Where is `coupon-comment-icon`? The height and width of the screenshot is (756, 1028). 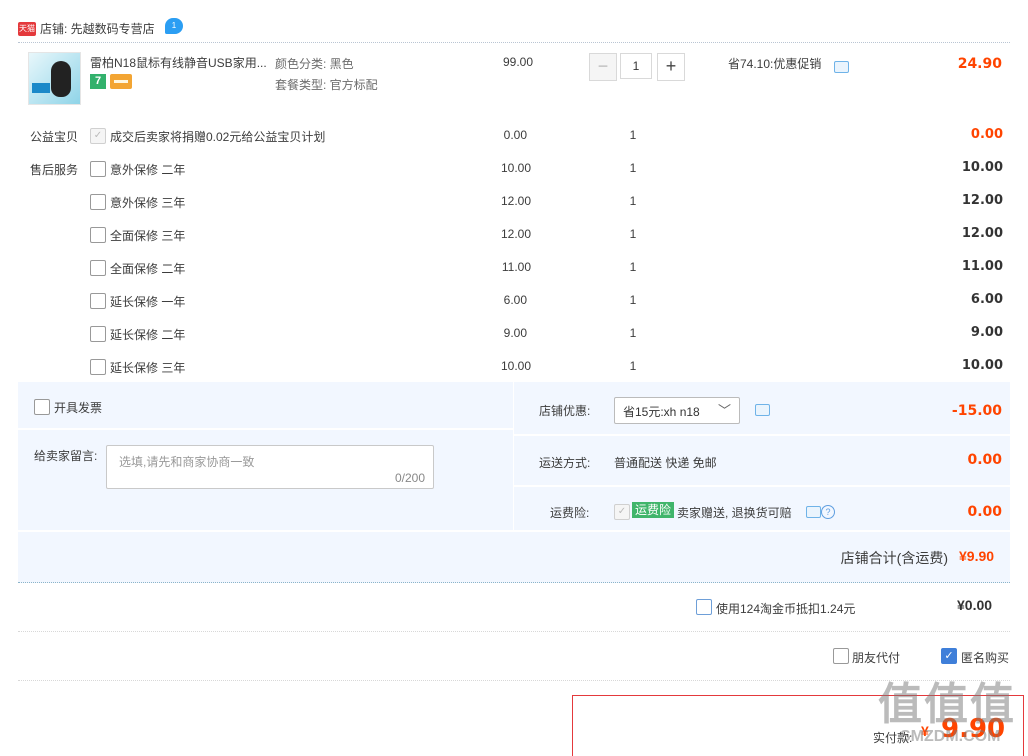
coupon-comment-icon is located at coordinates (762, 410).